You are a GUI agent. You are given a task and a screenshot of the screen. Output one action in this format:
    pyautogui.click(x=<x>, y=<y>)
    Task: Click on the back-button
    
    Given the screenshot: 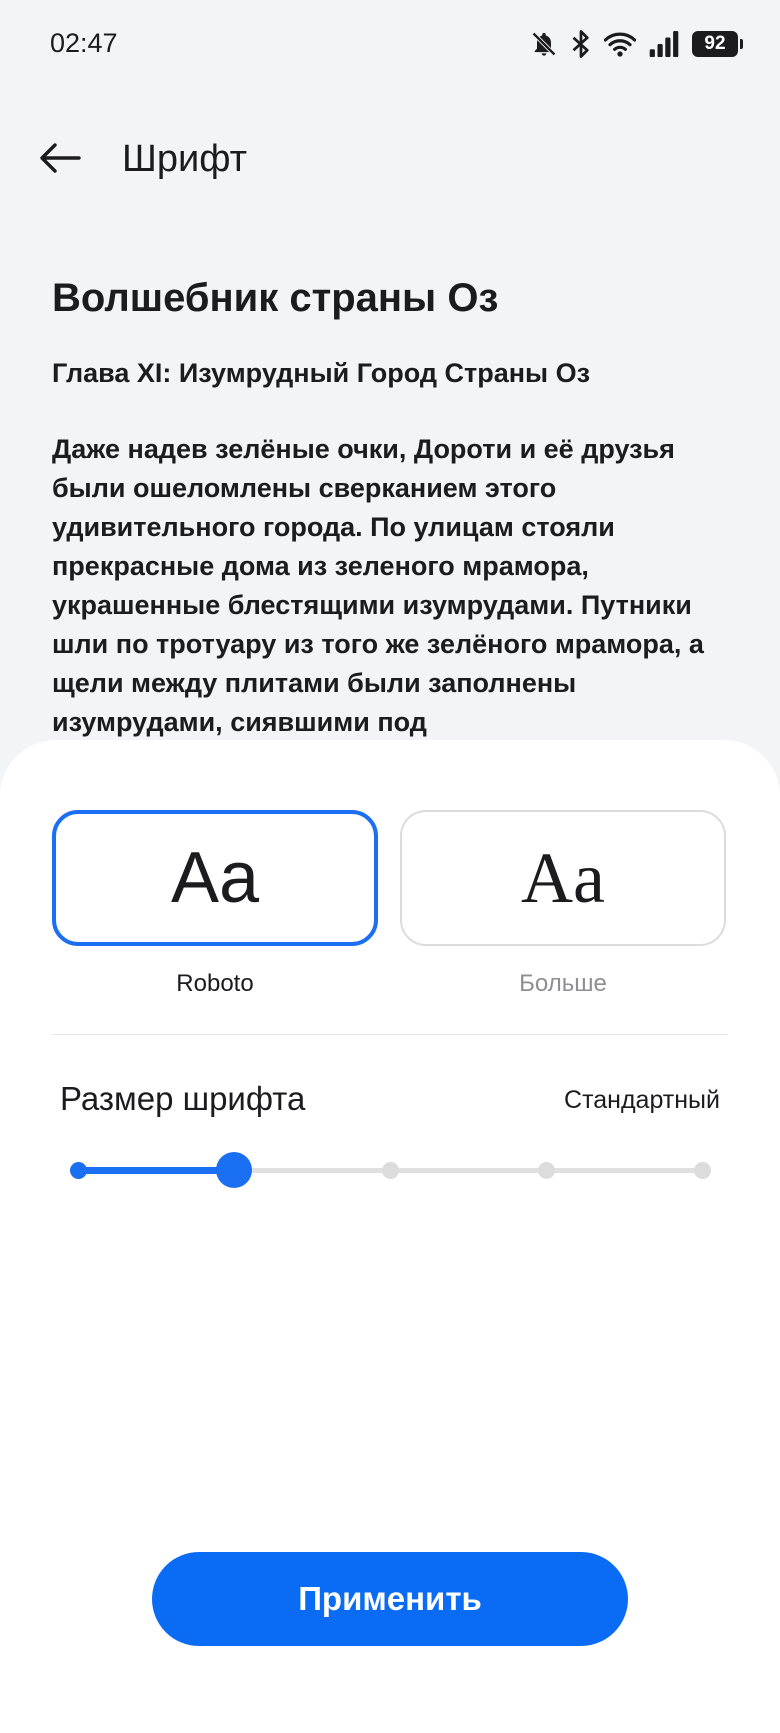 What is the action you would take?
    pyautogui.click(x=60, y=160)
    